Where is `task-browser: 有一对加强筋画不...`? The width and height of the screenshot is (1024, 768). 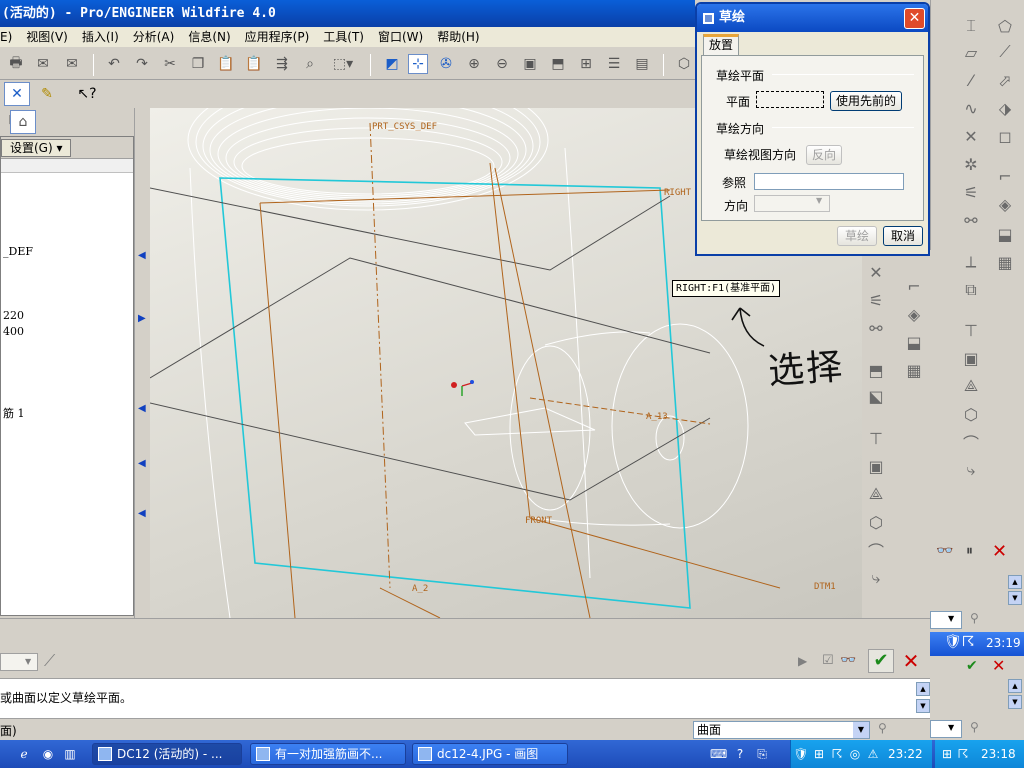
task-browser: 有一对加强筋画不... is located at coordinates (328, 754).